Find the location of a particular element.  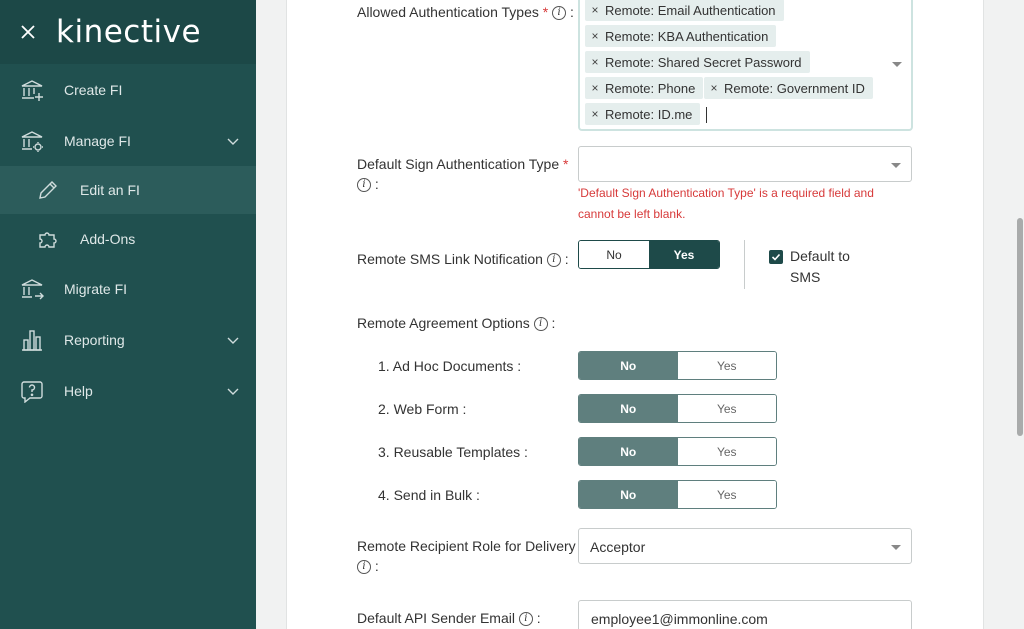

sidebar-item-reporting: Reporting is located at coordinates (128, 339).